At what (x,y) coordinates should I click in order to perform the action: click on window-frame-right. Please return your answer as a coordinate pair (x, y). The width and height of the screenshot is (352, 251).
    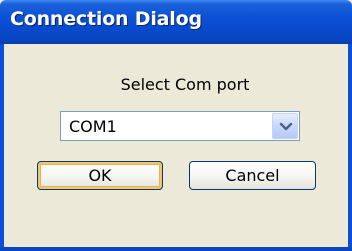
    Looking at the image, I should click on (350, 147).